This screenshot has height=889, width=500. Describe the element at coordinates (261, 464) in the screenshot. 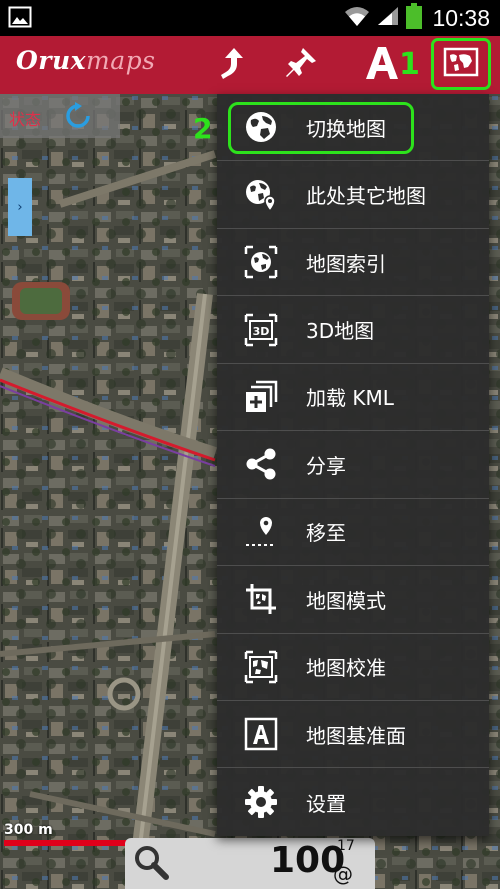

I see `share-icon` at that location.